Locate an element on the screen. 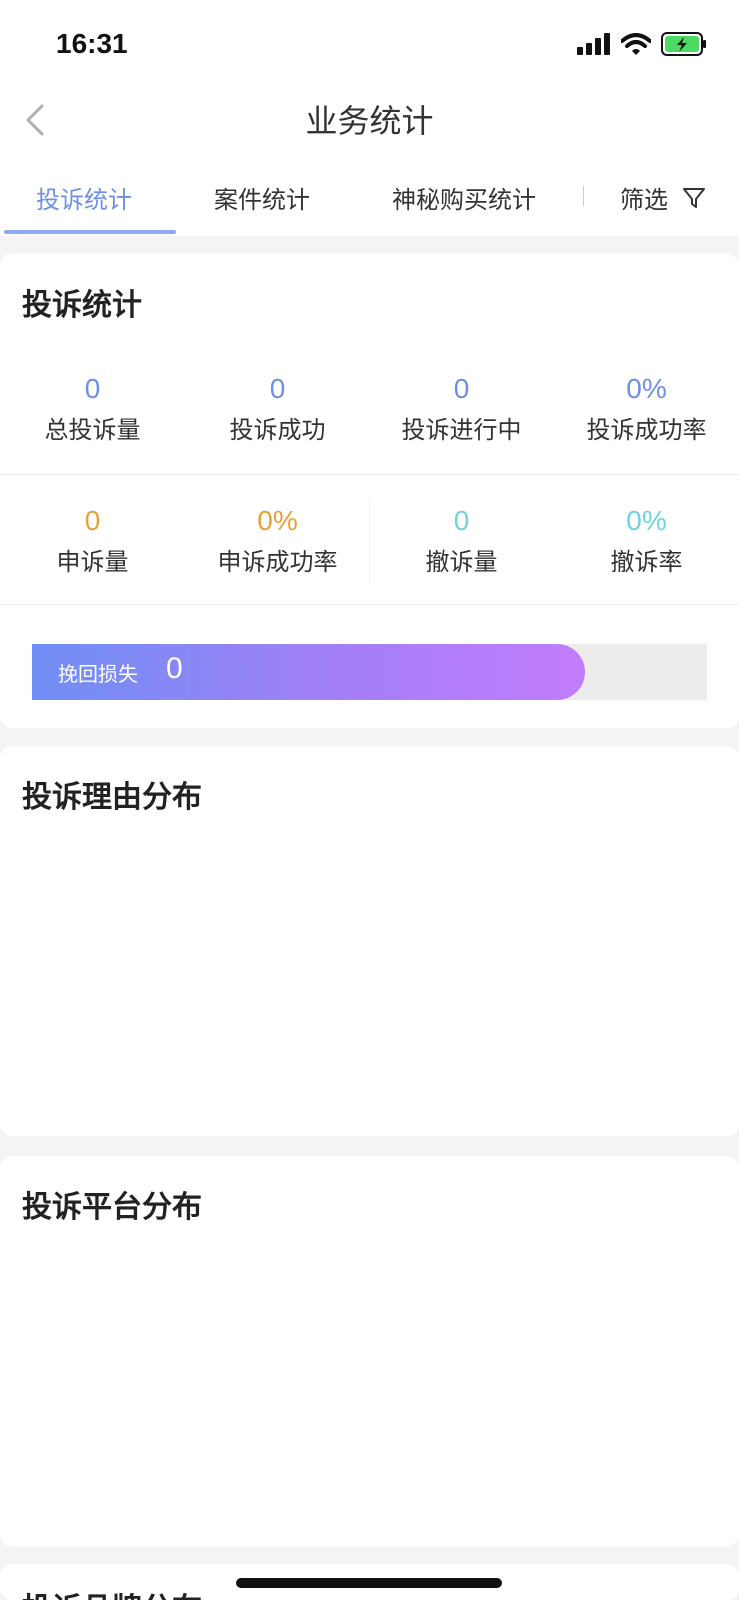 This screenshot has width=739, height=1600. stats-row-1: 0 总投诉量 0 投诉成功 0 投诉进行中 0% 投诉成功率 is located at coordinates (369, 437).